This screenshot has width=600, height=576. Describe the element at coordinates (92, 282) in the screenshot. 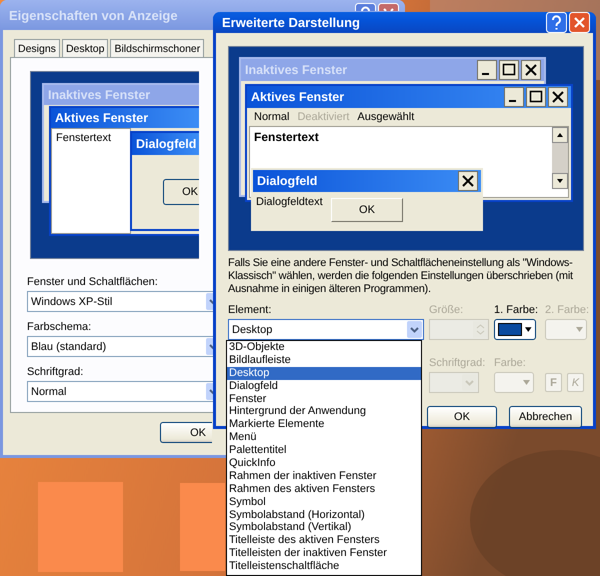

I see `field-label: Fenster und Schaltflächen:` at that location.